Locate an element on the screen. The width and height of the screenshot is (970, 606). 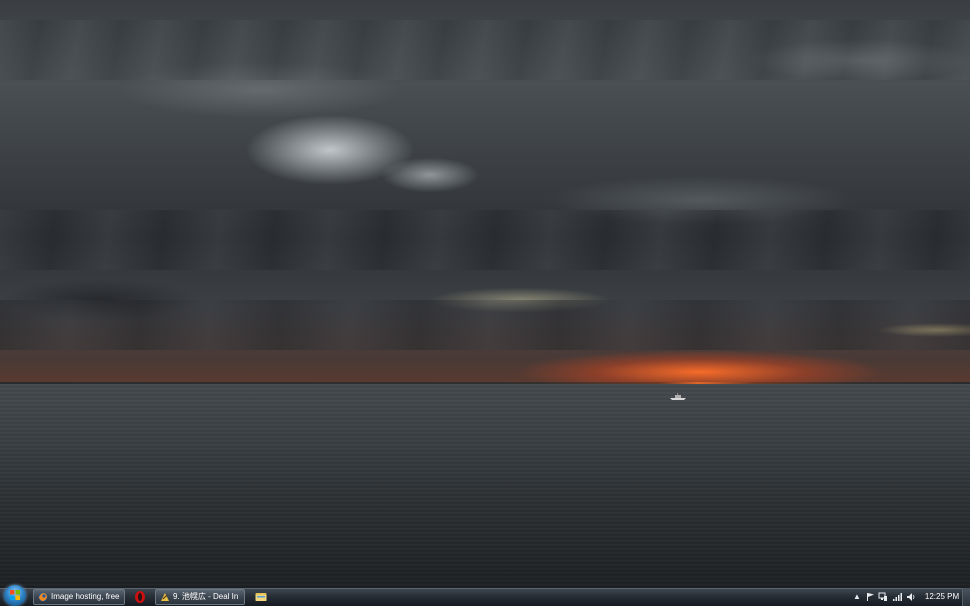
signal-bars-icon is located at coordinates (897, 597).